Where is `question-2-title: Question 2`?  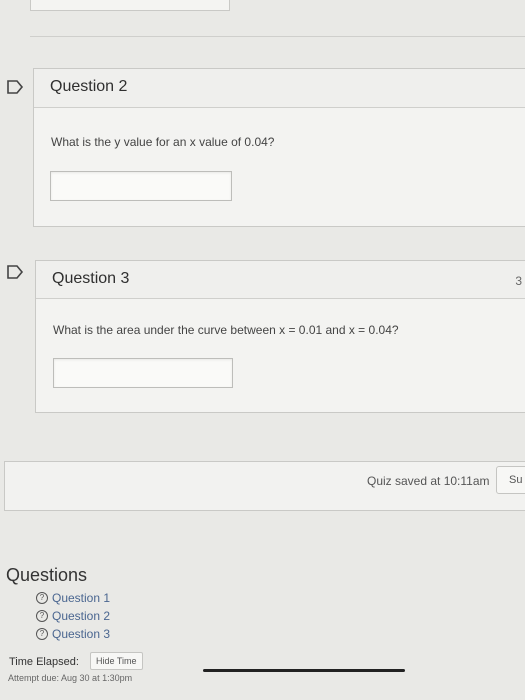
question-2-title: Question 2 is located at coordinates (89, 86).